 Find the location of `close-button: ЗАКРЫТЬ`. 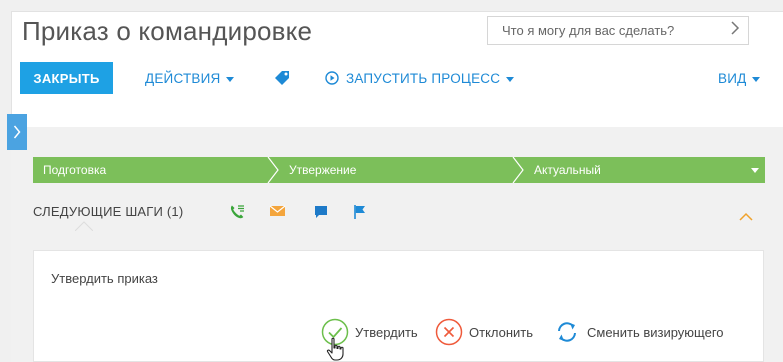

close-button: ЗАКРЫТЬ is located at coordinates (66, 78).